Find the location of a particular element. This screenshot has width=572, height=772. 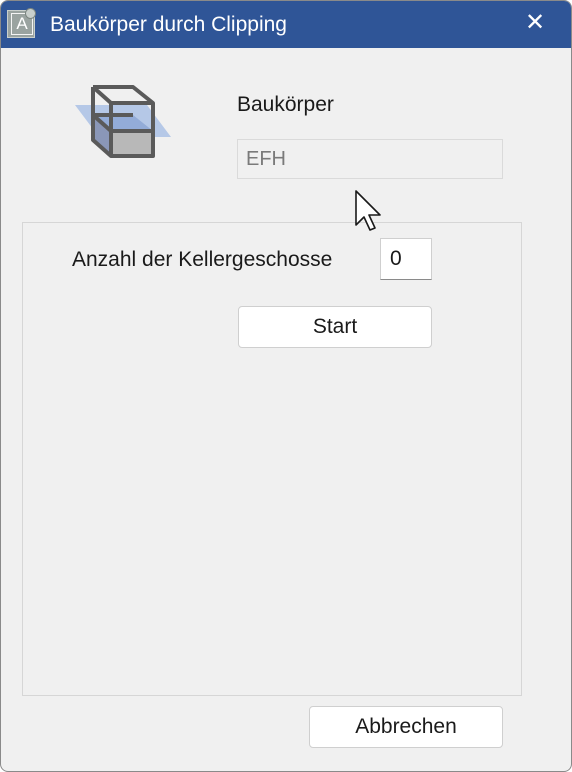

title-bar: A Baukörper durch Clipping ✕ is located at coordinates (286, 24).